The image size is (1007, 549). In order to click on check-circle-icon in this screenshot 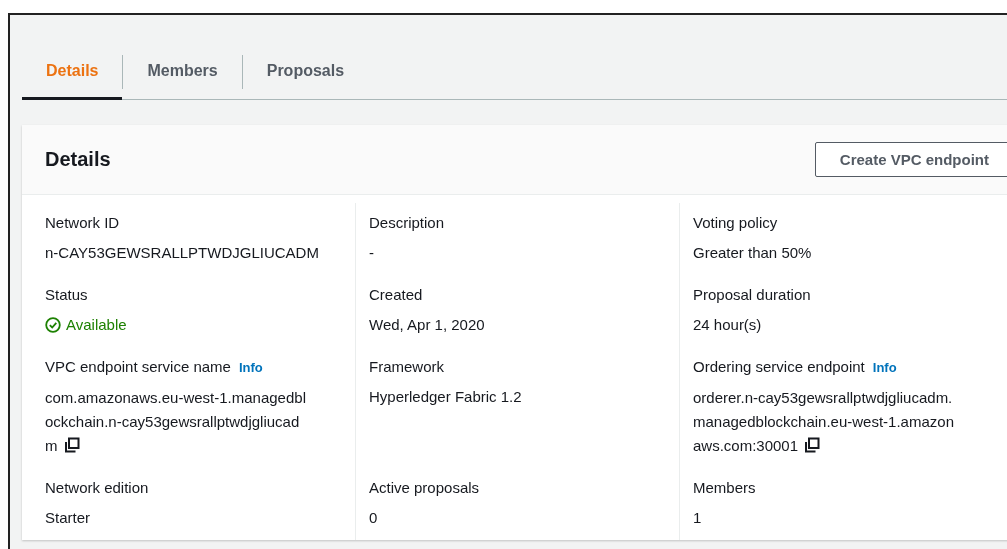, I will do `click(53, 325)`.